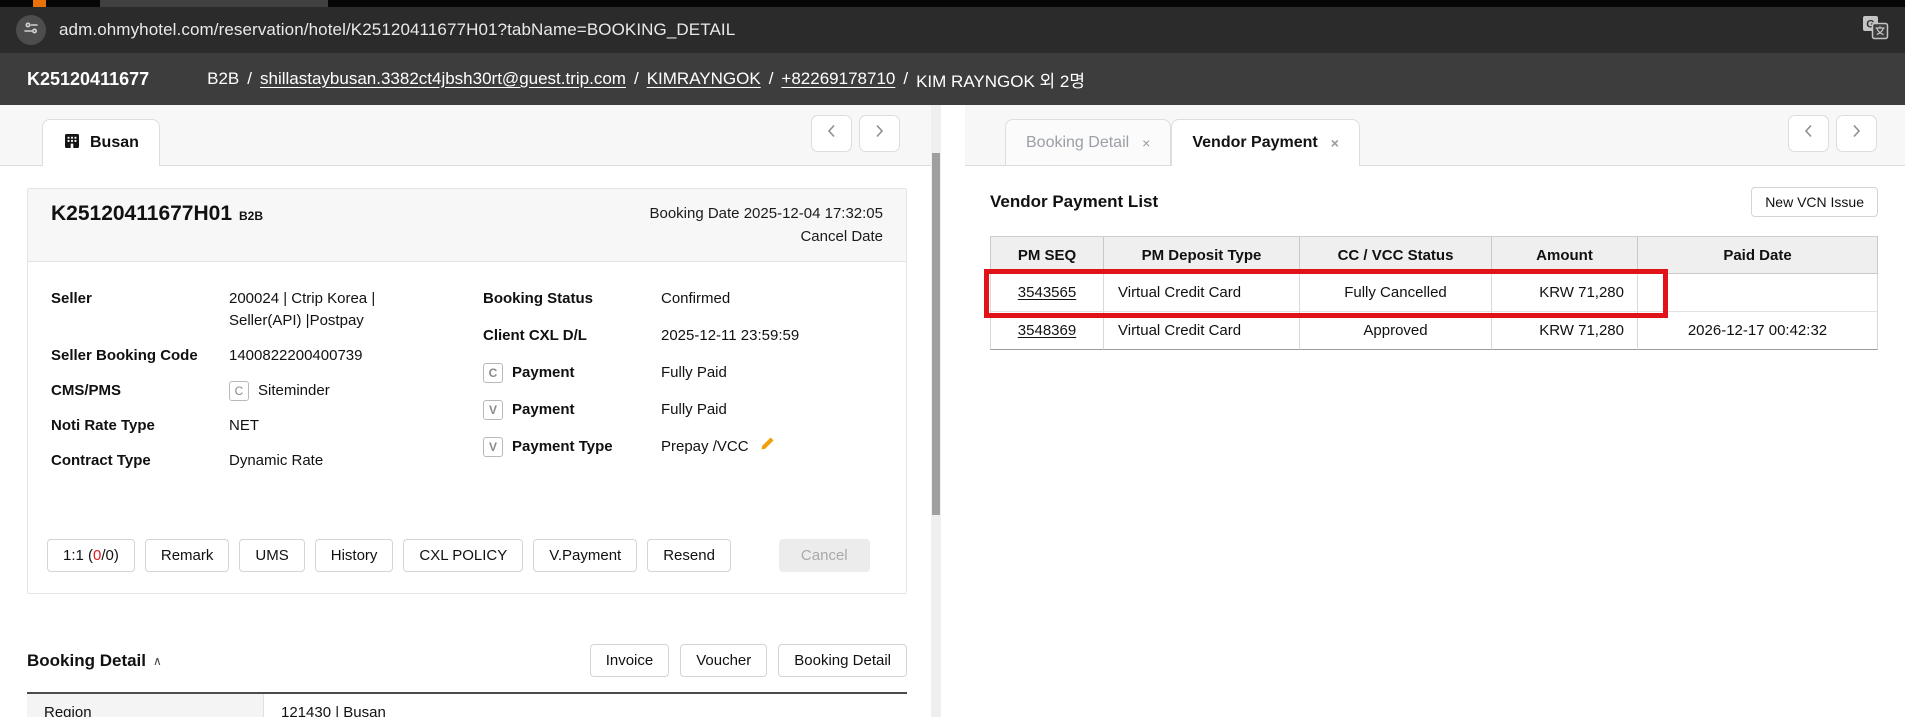 The width and height of the screenshot is (1905, 717). What do you see at coordinates (841, 236) in the screenshot?
I see `cancel-date-label: Cancel Date` at bounding box center [841, 236].